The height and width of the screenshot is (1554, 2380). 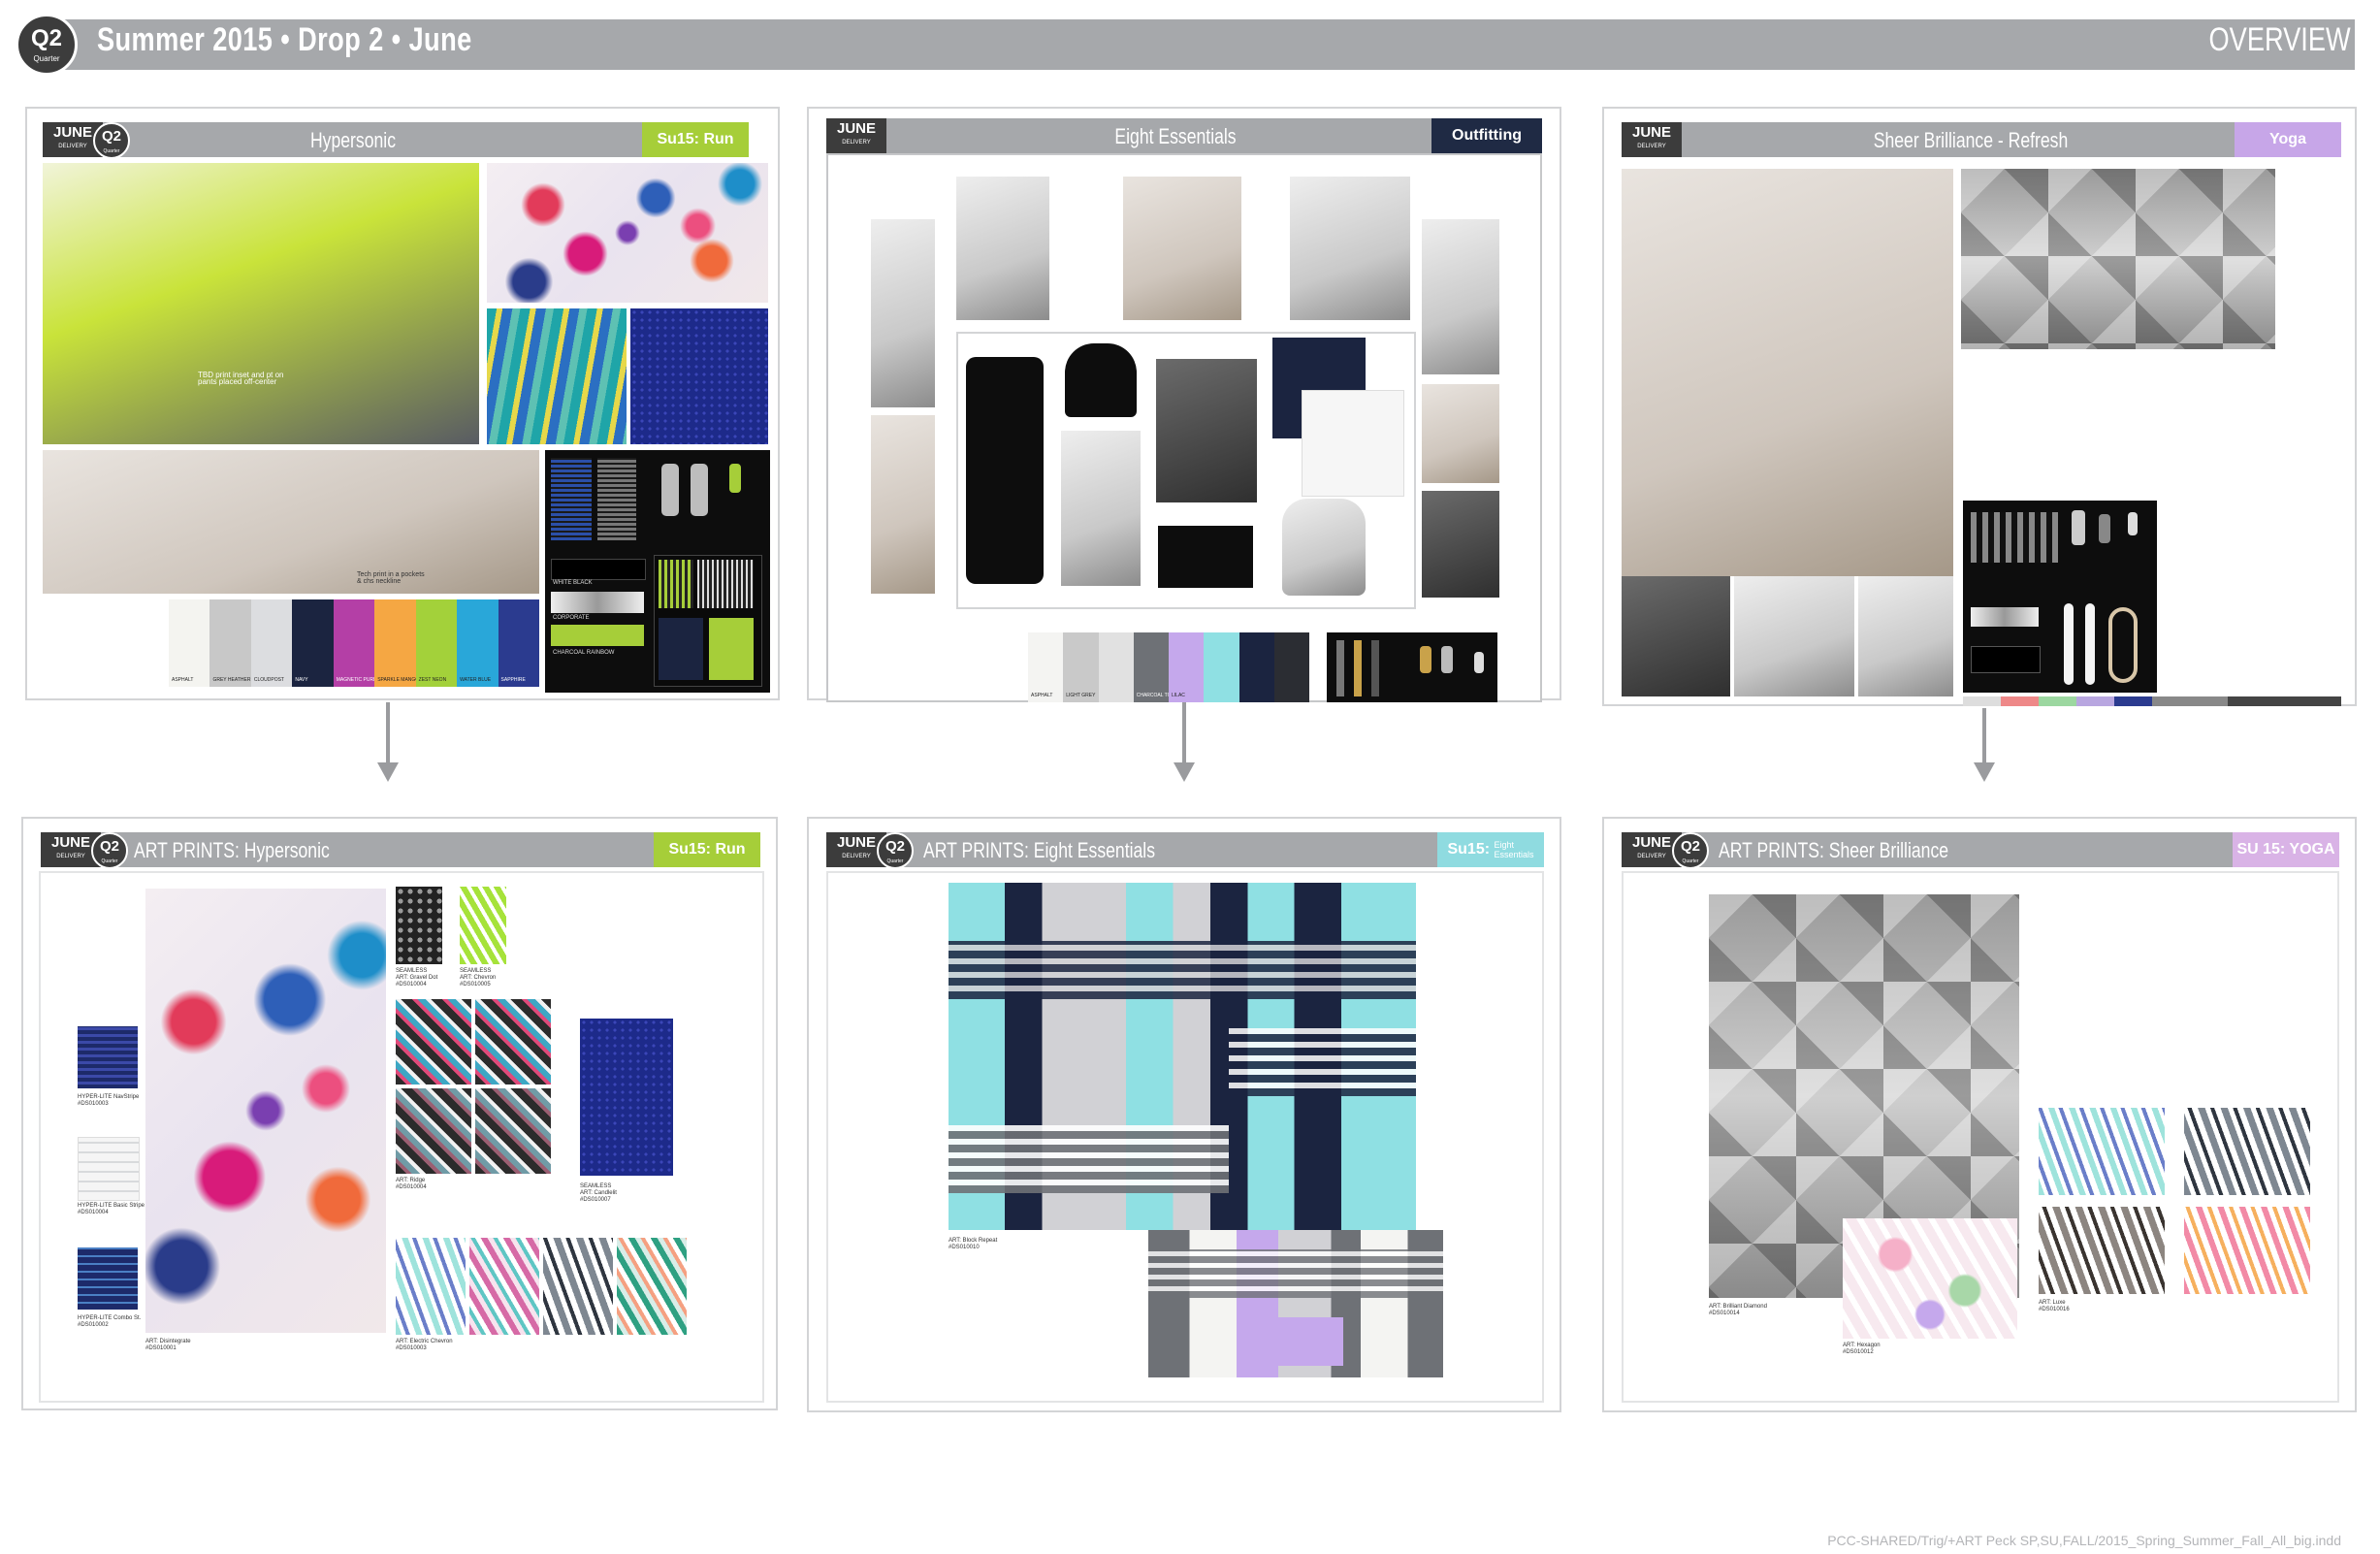 I want to click on art-label: ART: Disintegrate #DS010001, so click(x=168, y=1345).